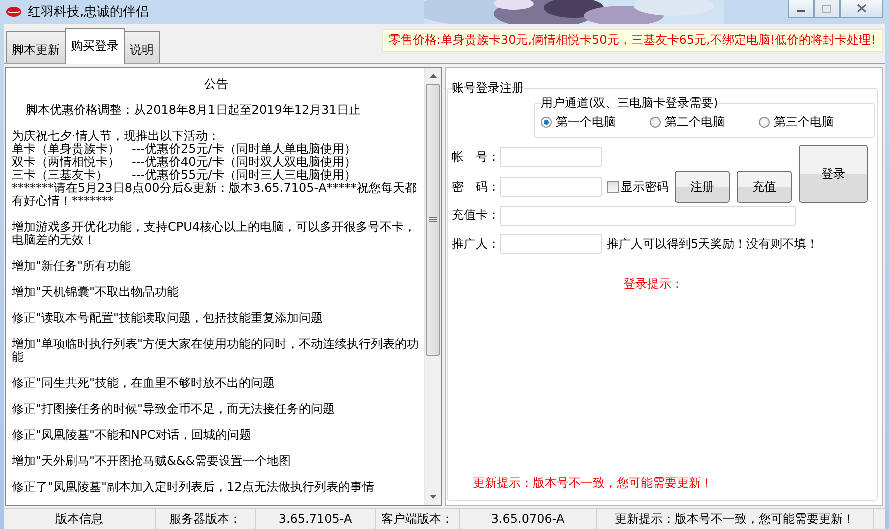  I want to click on status-text: 服务器版本：, so click(206, 519).